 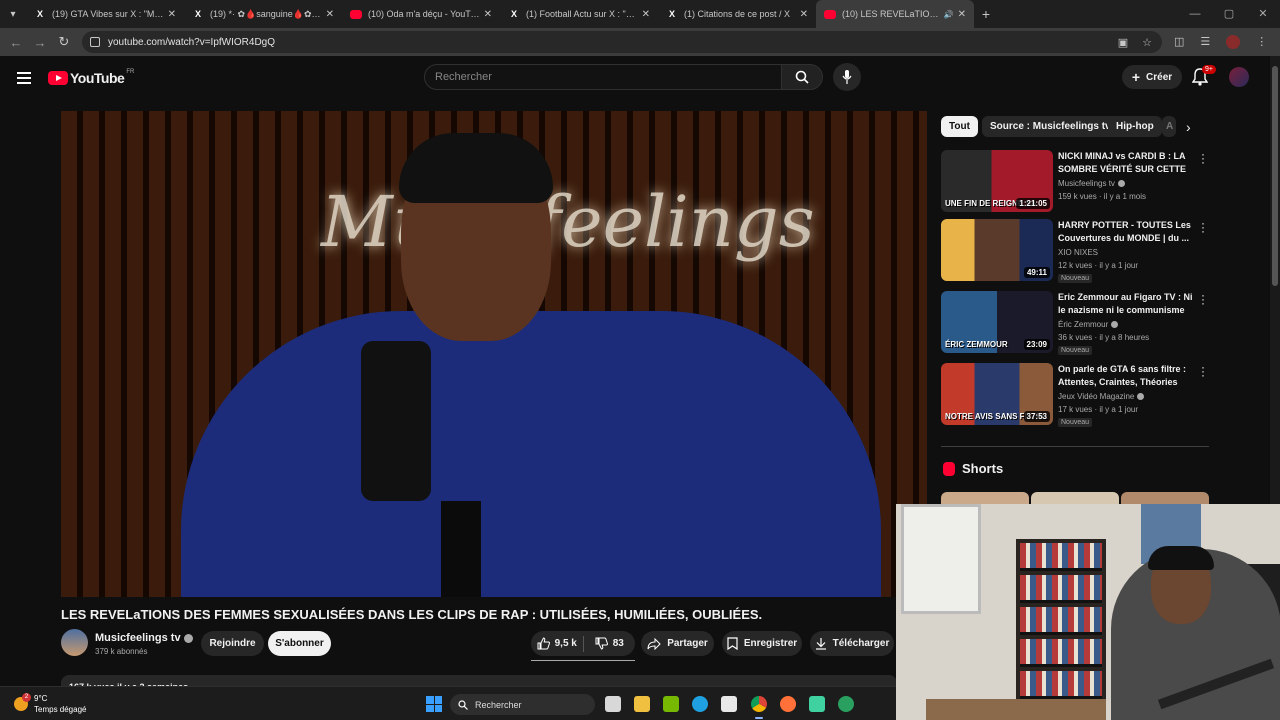 What do you see at coordinates (1275, 176) in the screenshot?
I see `scrollbar-thumb` at bounding box center [1275, 176].